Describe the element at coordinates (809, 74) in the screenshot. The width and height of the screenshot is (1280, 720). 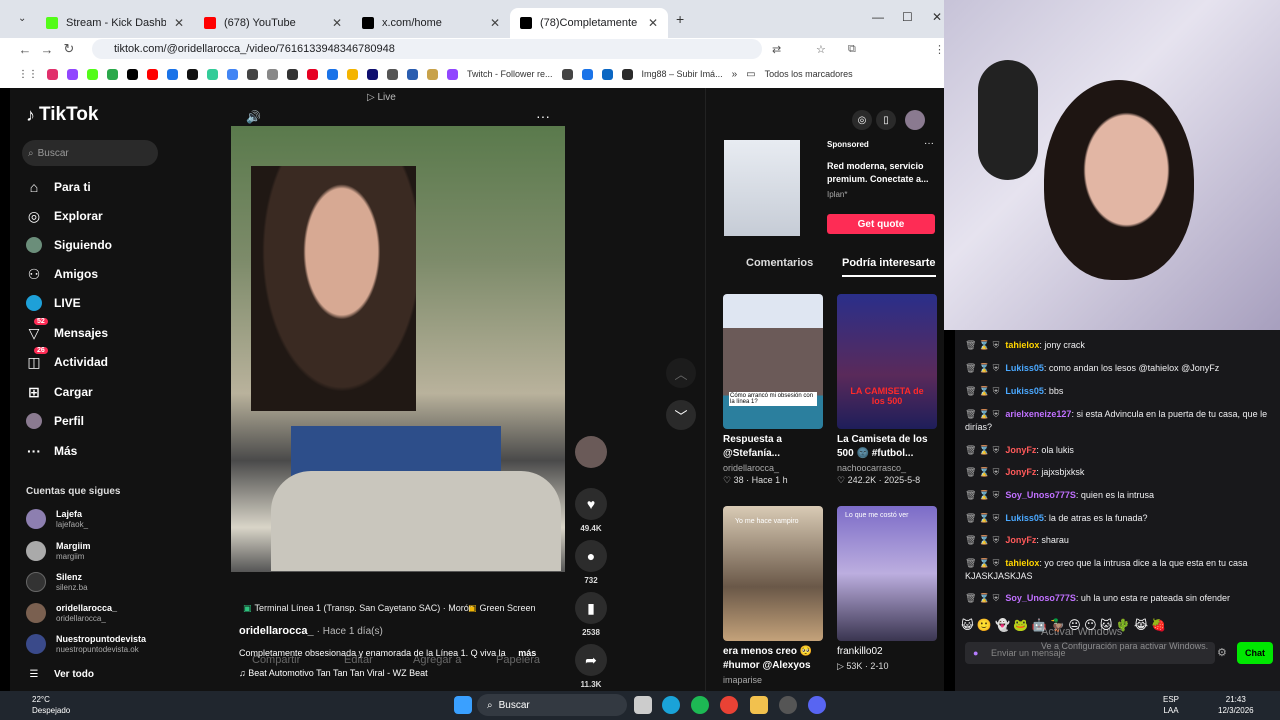
I see `all-bookmarks: Todos los marcadores` at that location.